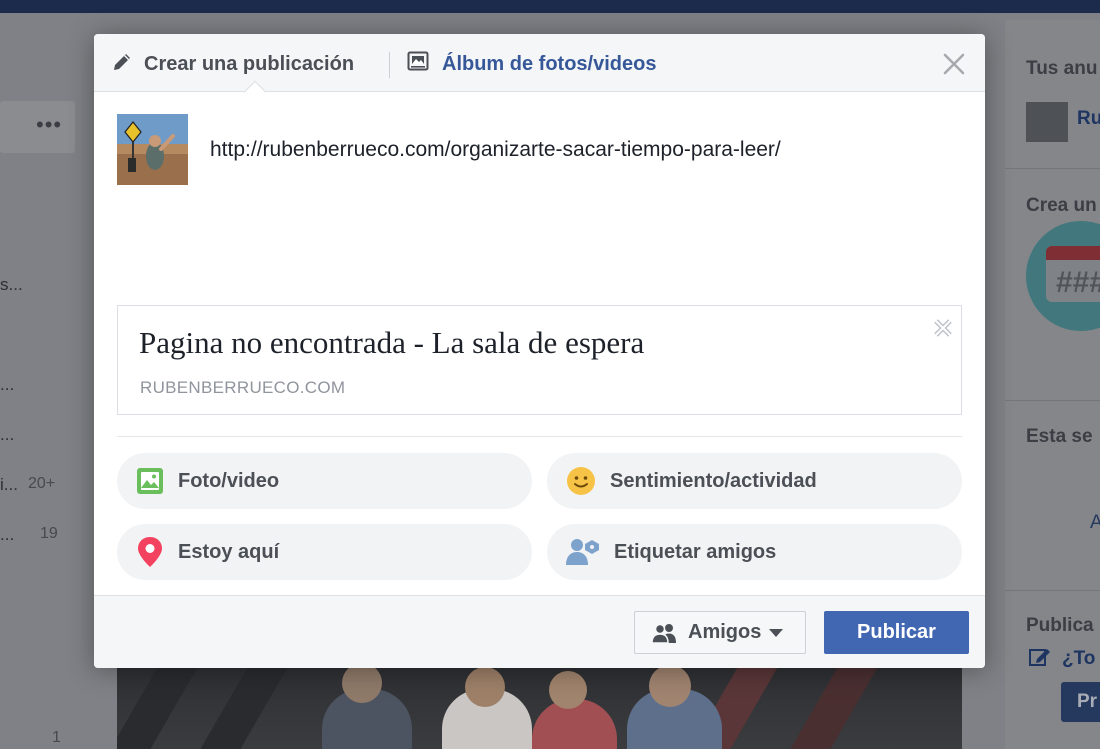  Describe the element at coordinates (1078, 282) in the screenshot. I see `calendar-grid: ###` at that location.